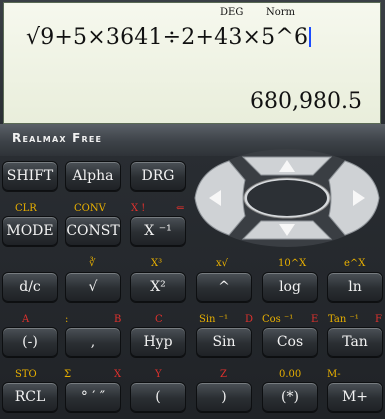  Describe the element at coordinates (118, 319) in the screenshot. I see `sub-b: B` at that location.